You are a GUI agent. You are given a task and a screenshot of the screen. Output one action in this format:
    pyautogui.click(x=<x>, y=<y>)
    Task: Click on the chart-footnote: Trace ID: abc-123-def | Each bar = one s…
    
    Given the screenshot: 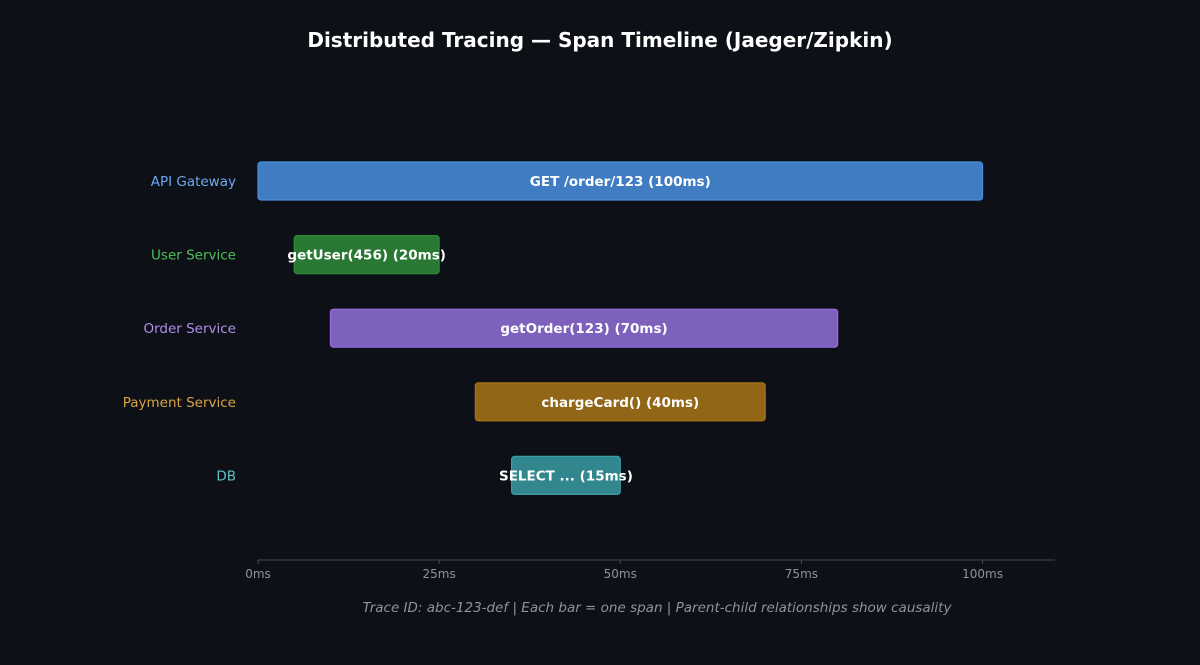 What is the action you would take?
    pyautogui.click(x=658, y=608)
    